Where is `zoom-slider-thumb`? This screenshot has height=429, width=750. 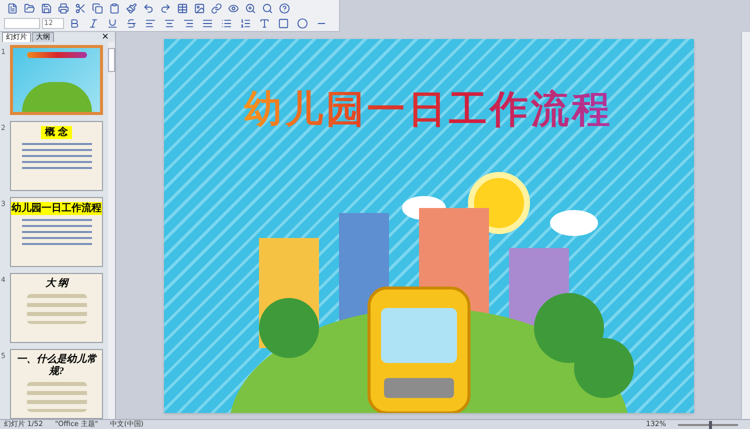 zoom-slider-thumb is located at coordinates (710, 424).